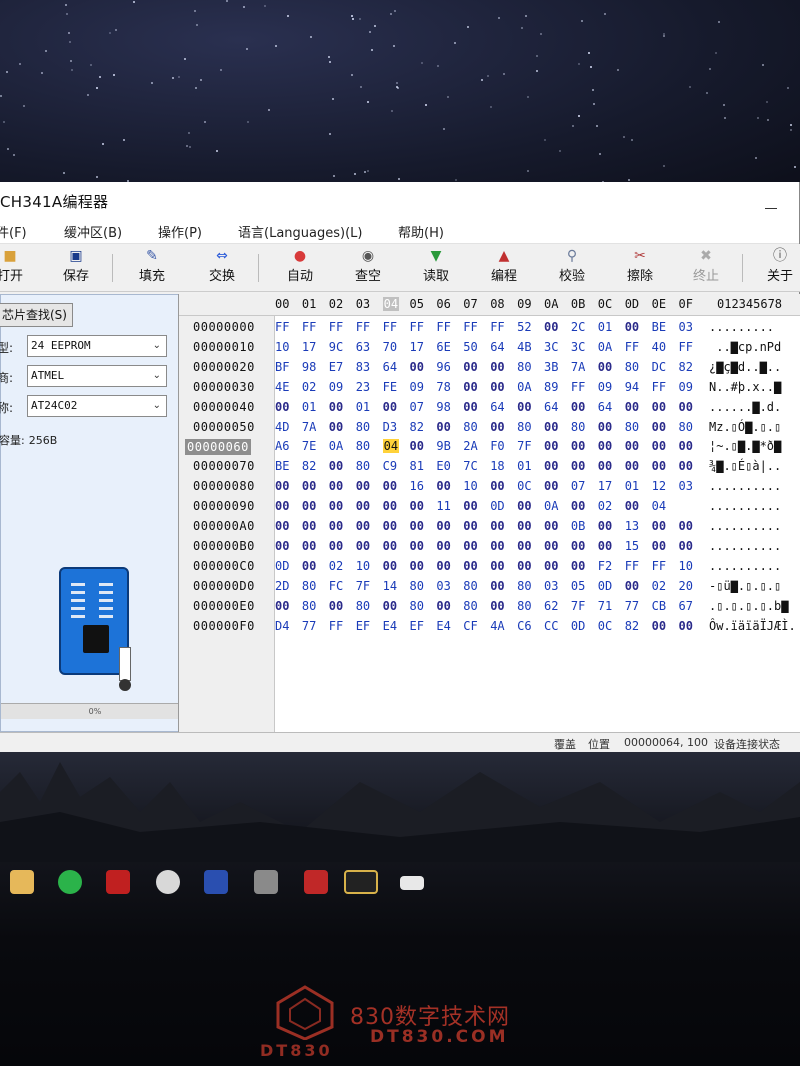 Image resolution: width=800 pixels, height=1066 pixels. Describe the element at coordinates (443, 367) in the screenshot. I see `byte-cell: 96` at that location.